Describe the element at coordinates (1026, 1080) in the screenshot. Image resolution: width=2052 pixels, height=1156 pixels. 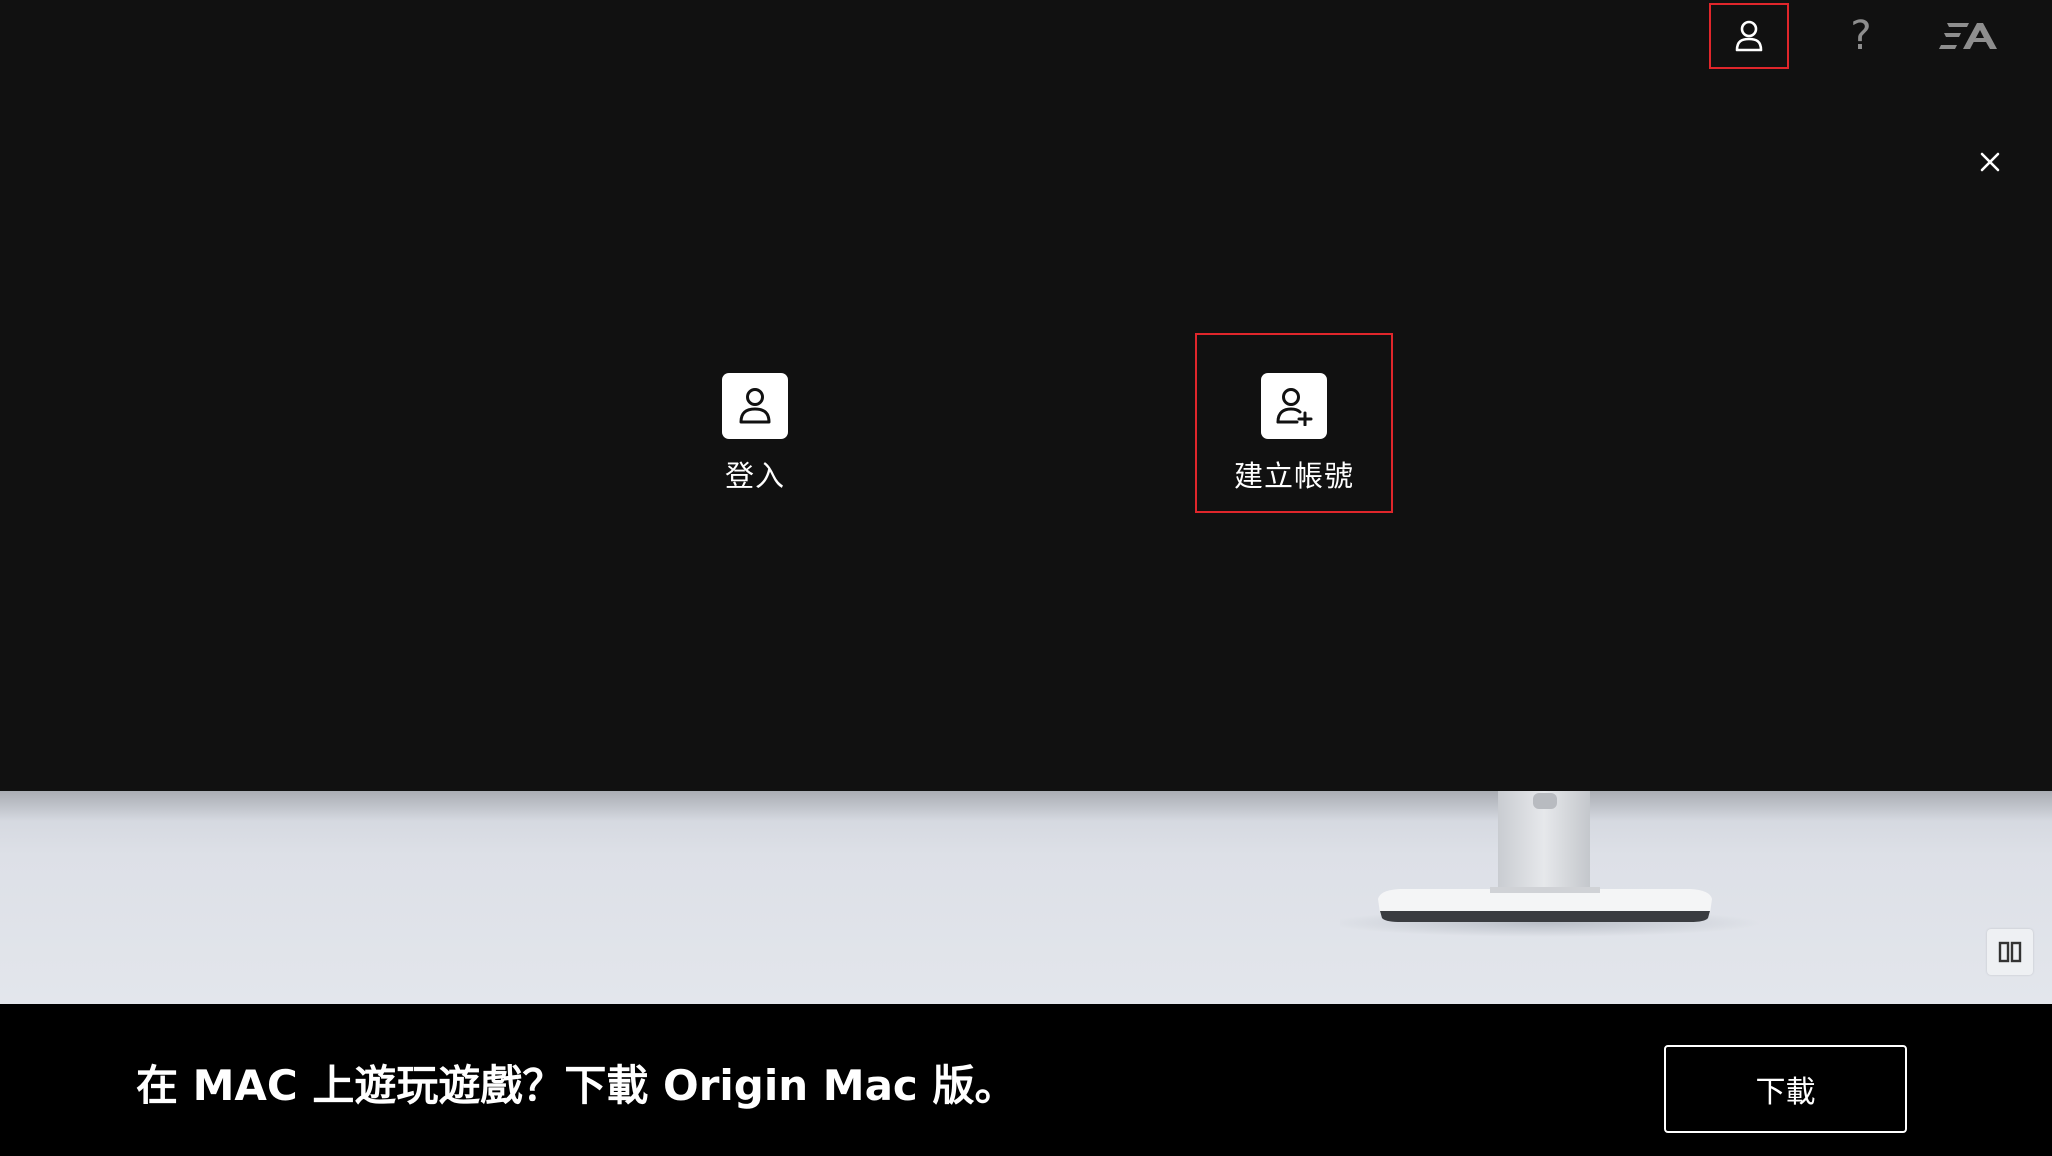
I see `mac-download-banner: 在 MAC 上遊玩遊戲？下載 Origin Mac 版。 下載` at that location.